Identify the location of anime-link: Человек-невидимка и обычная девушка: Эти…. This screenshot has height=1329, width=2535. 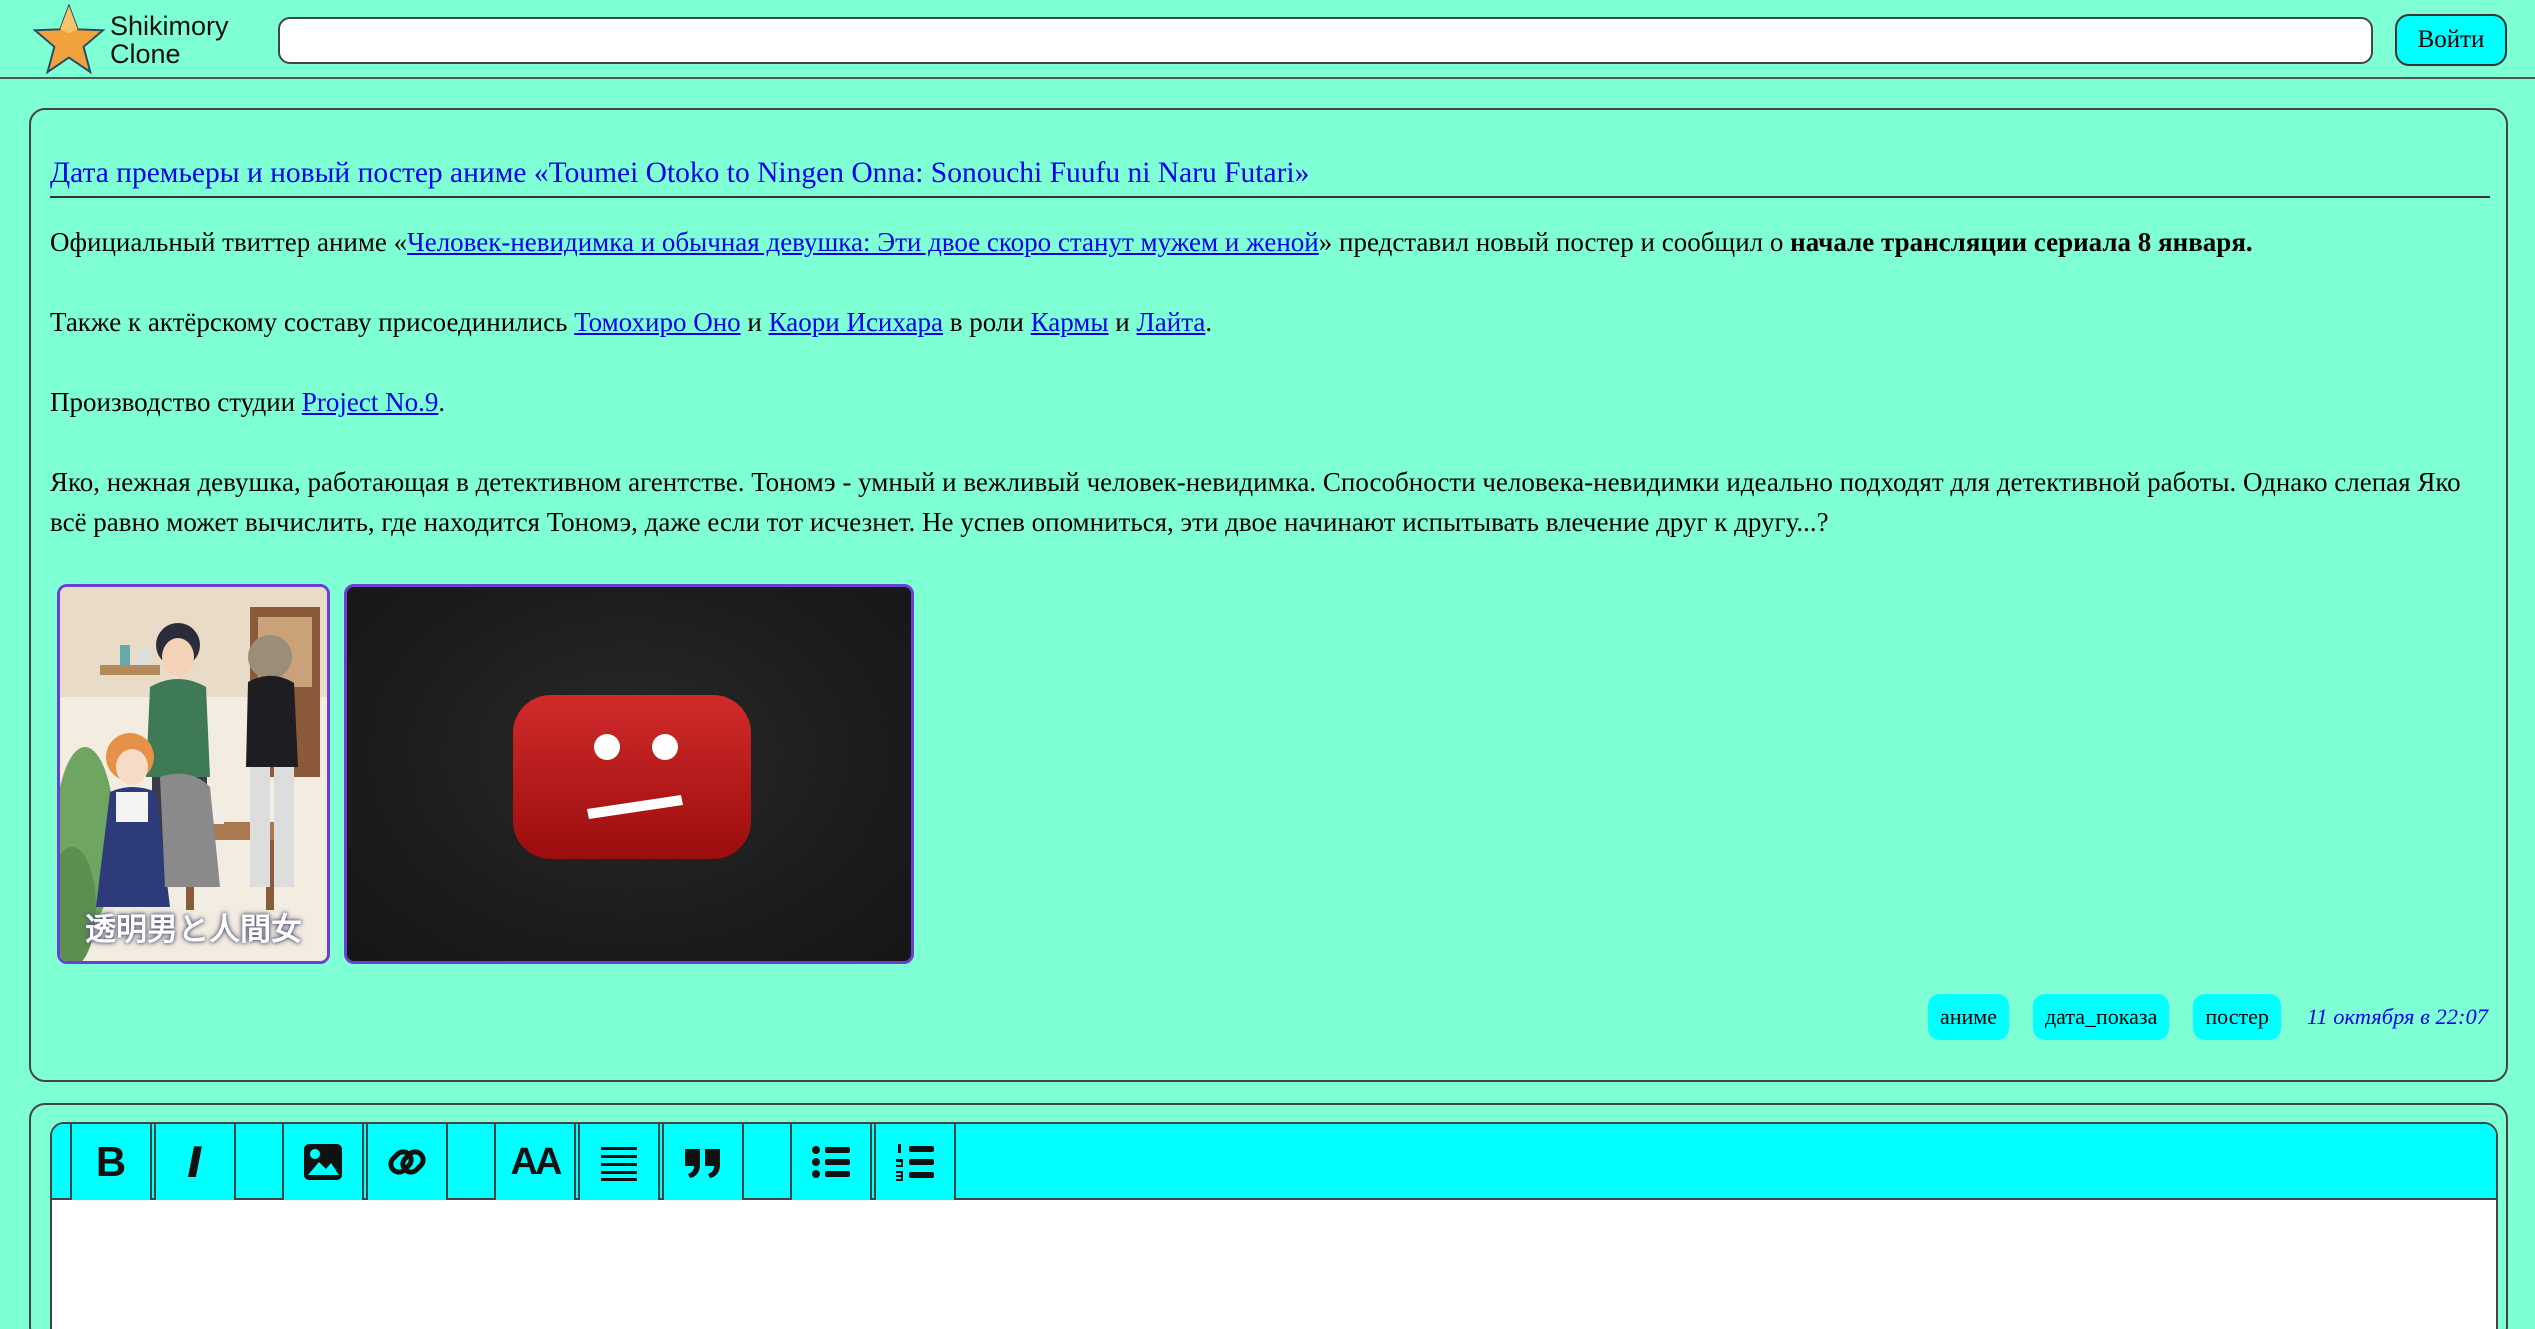
(863, 242).